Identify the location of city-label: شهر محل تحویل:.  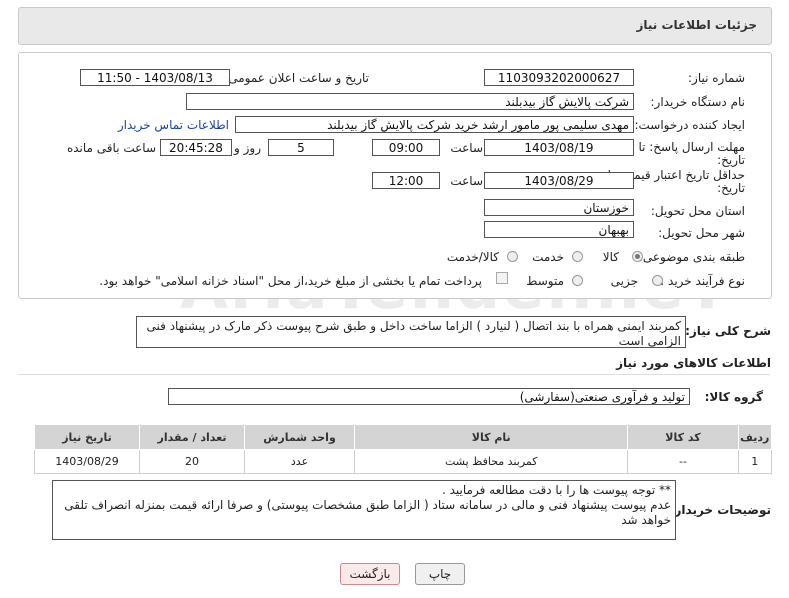
(701, 233).